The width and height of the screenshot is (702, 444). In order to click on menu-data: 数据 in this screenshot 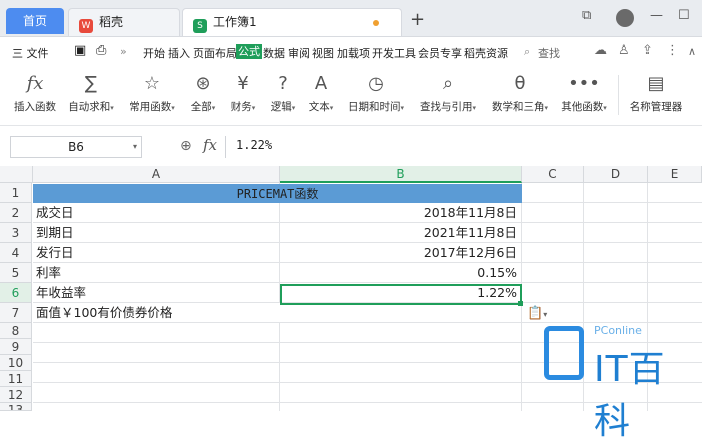, I will do `click(274, 53)`.